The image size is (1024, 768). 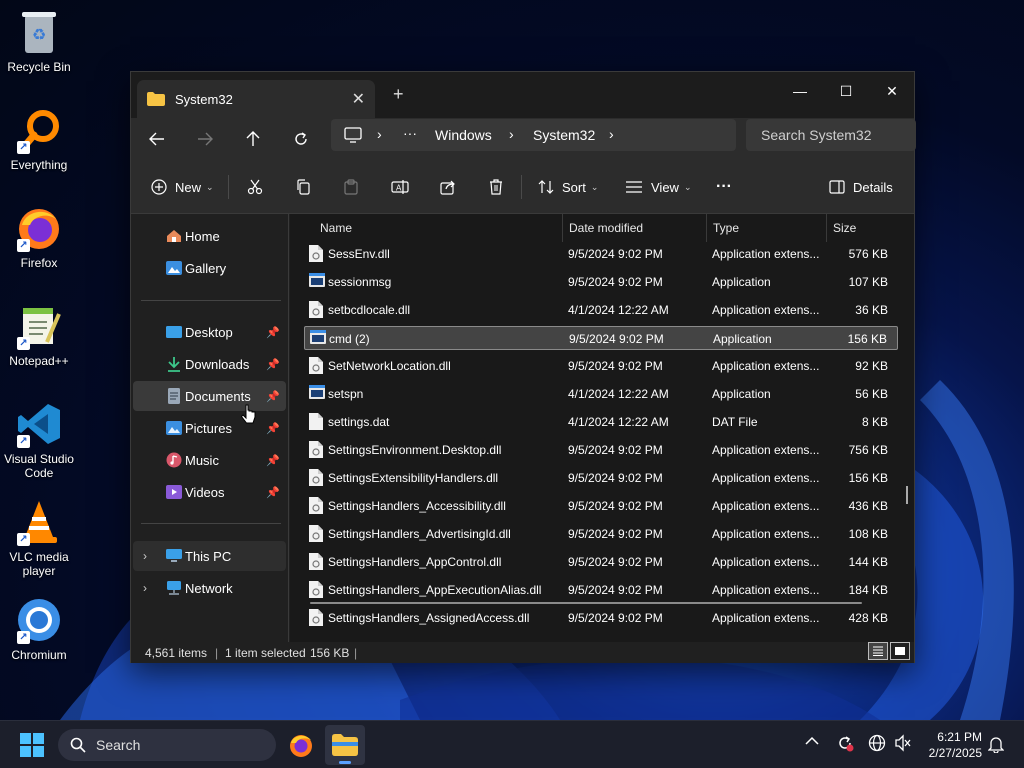 I want to click on new-tab-button: +, so click(x=398, y=94).